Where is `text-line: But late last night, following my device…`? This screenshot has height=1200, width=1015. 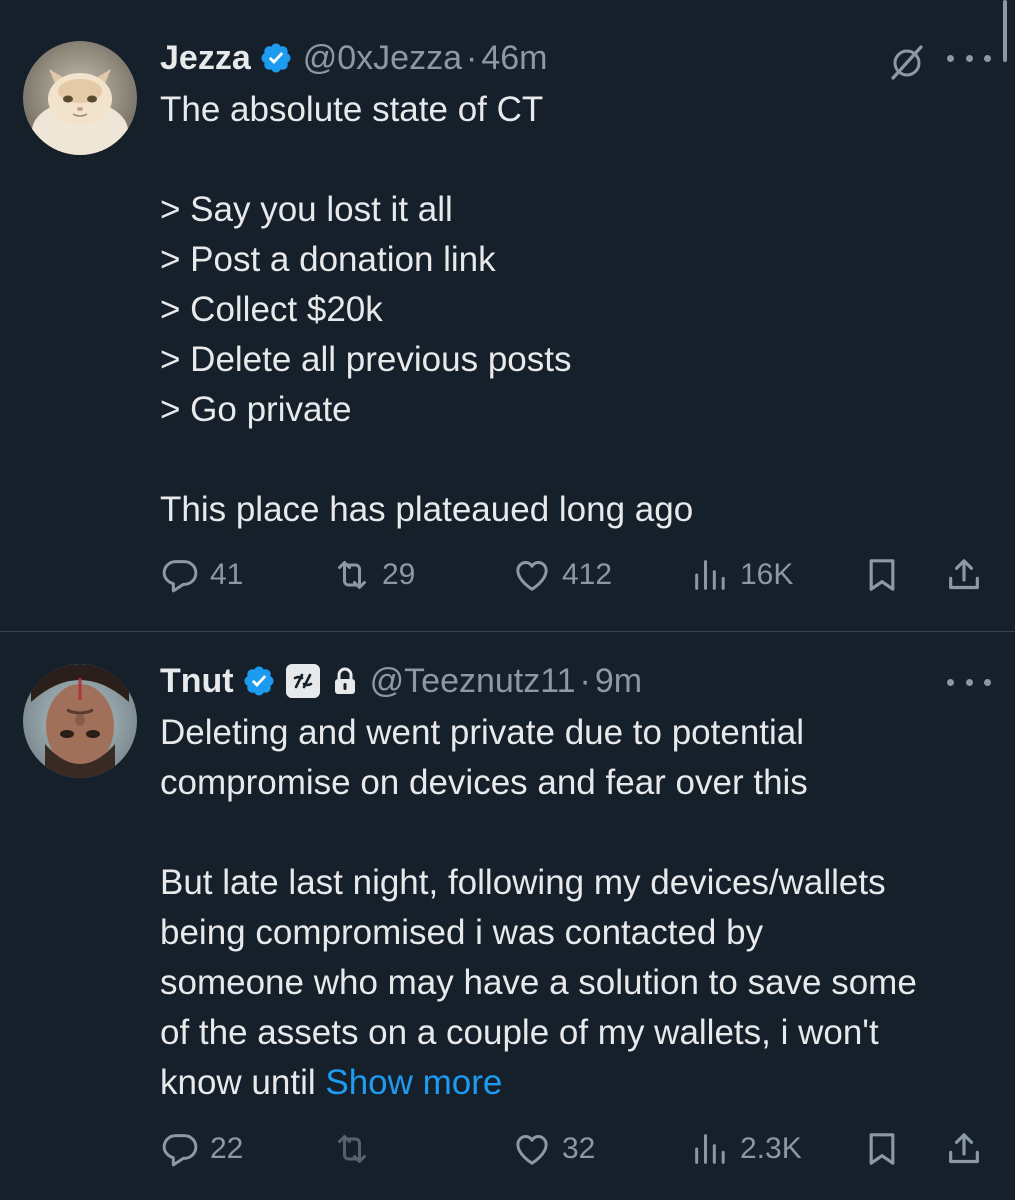
text-line: But late last night, following my device… is located at coordinates (523, 882).